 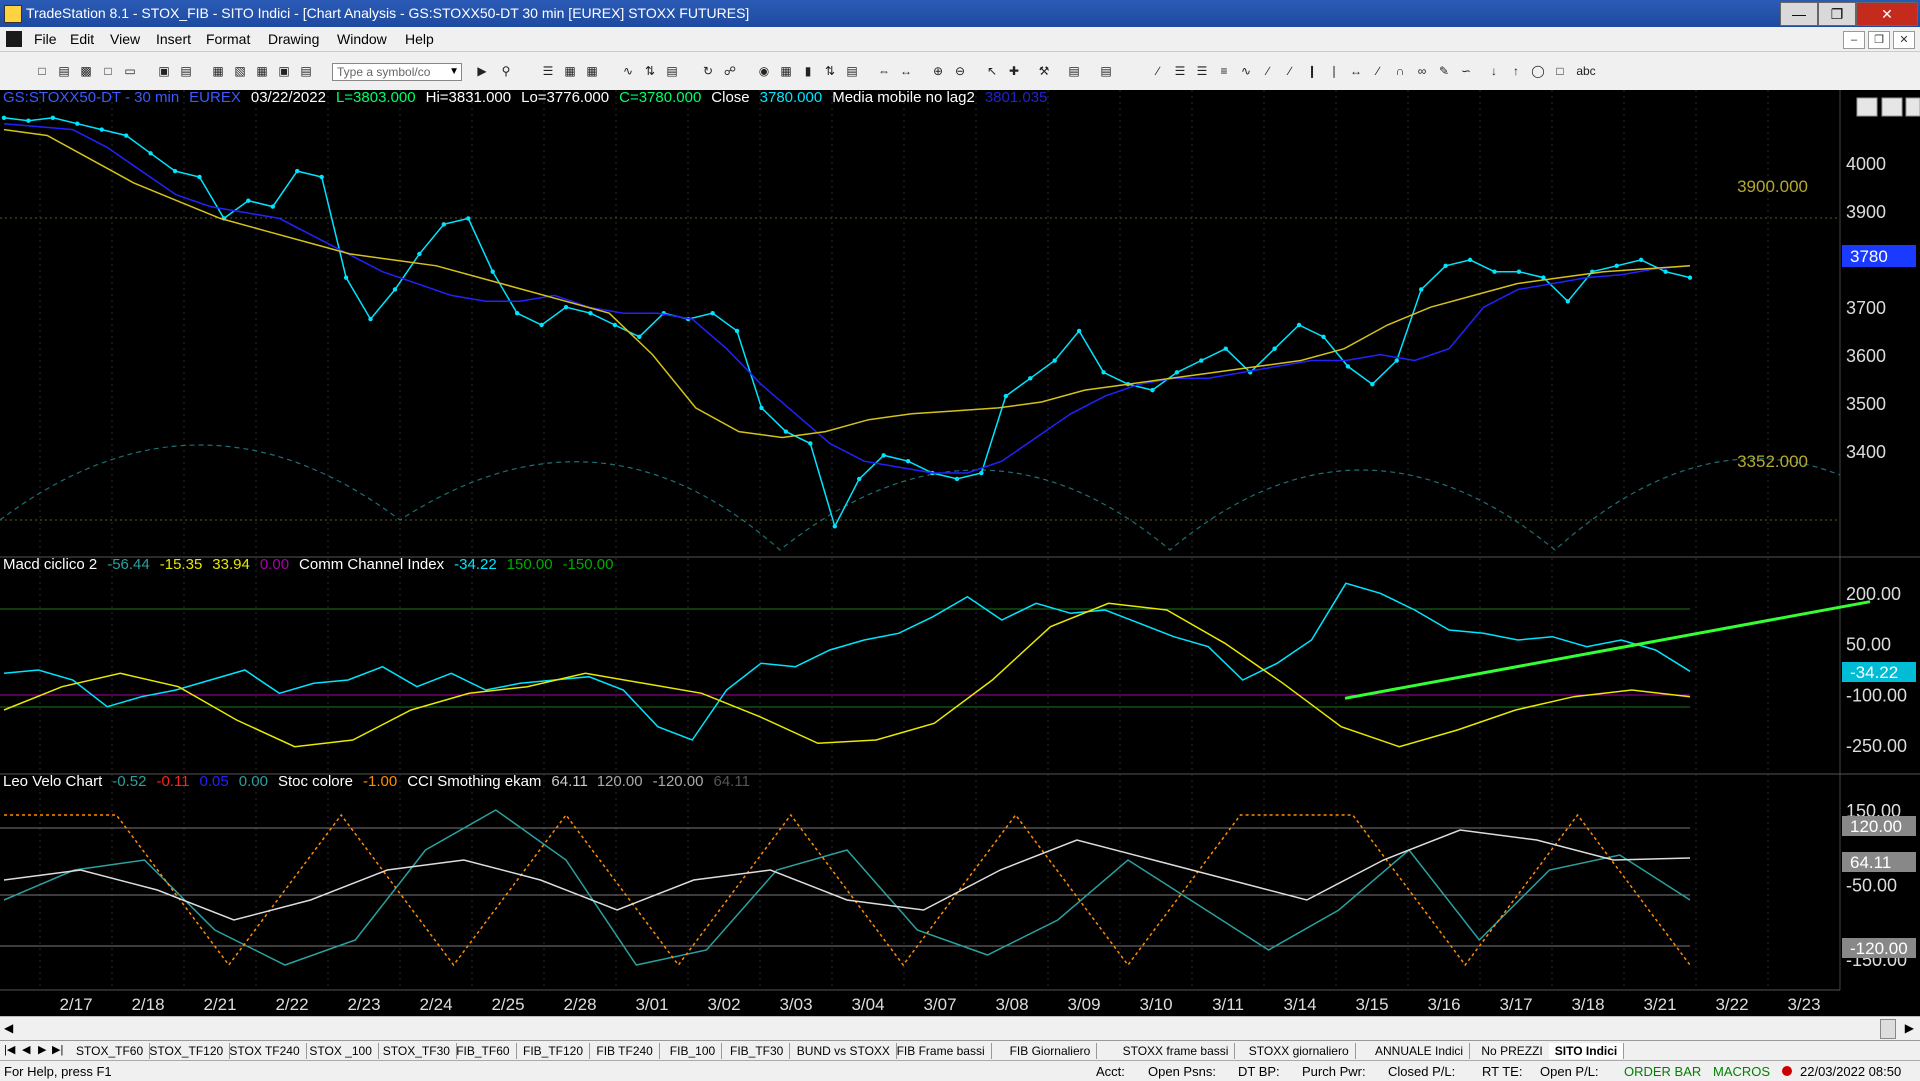 I want to click on matrix-icon: ▦, so click(x=786, y=71).